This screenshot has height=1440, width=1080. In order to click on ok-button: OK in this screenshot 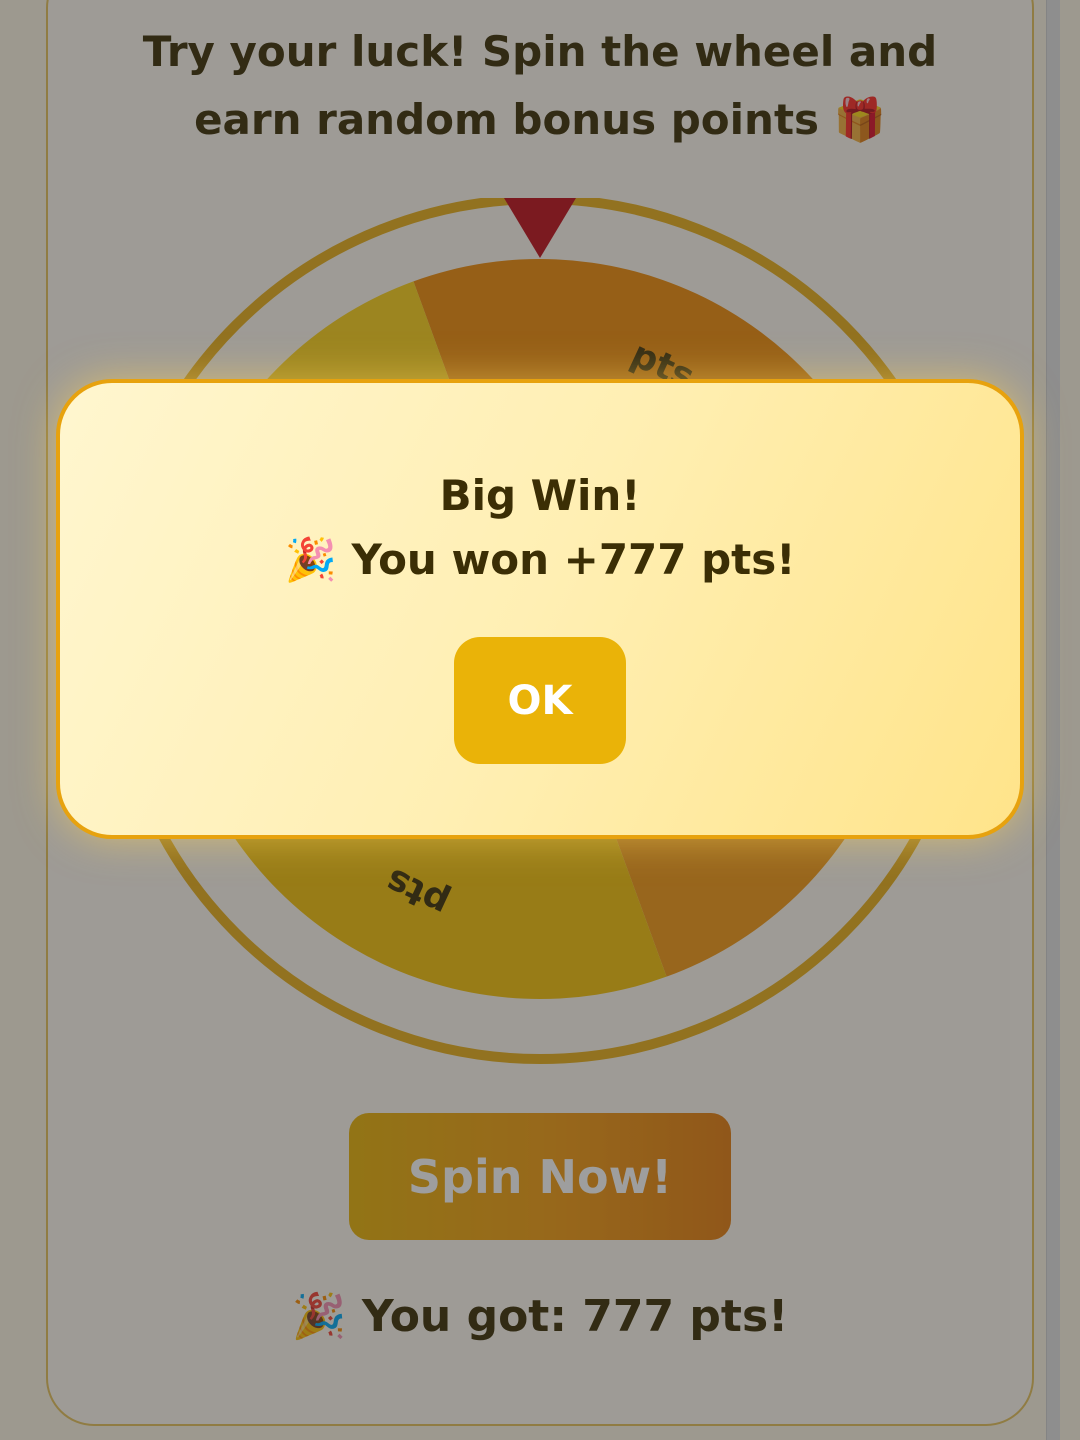, I will do `click(540, 700)`.